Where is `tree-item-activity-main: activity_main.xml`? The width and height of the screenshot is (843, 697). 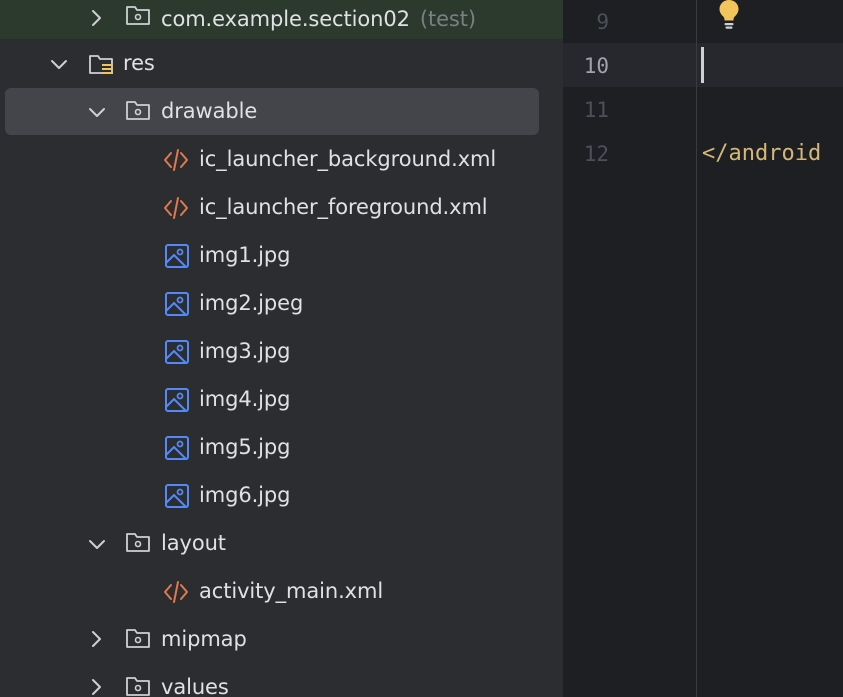 tree-item-activity-main: activity_main.xml is located at coordinates (281, 595).